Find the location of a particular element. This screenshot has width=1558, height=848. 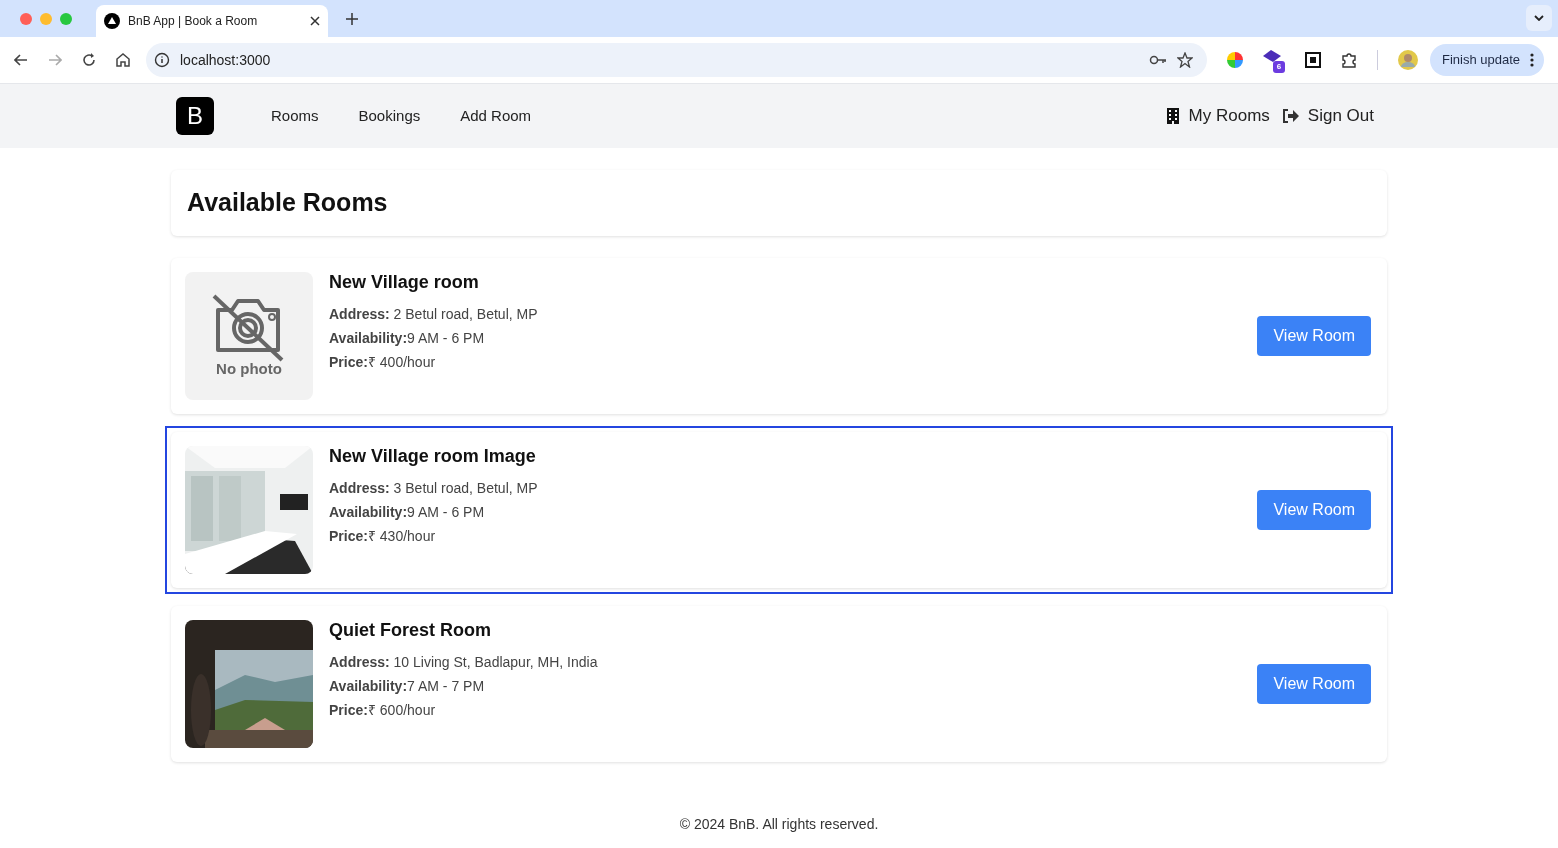

chevron-down-icon is located at coordinates (1539, 18).